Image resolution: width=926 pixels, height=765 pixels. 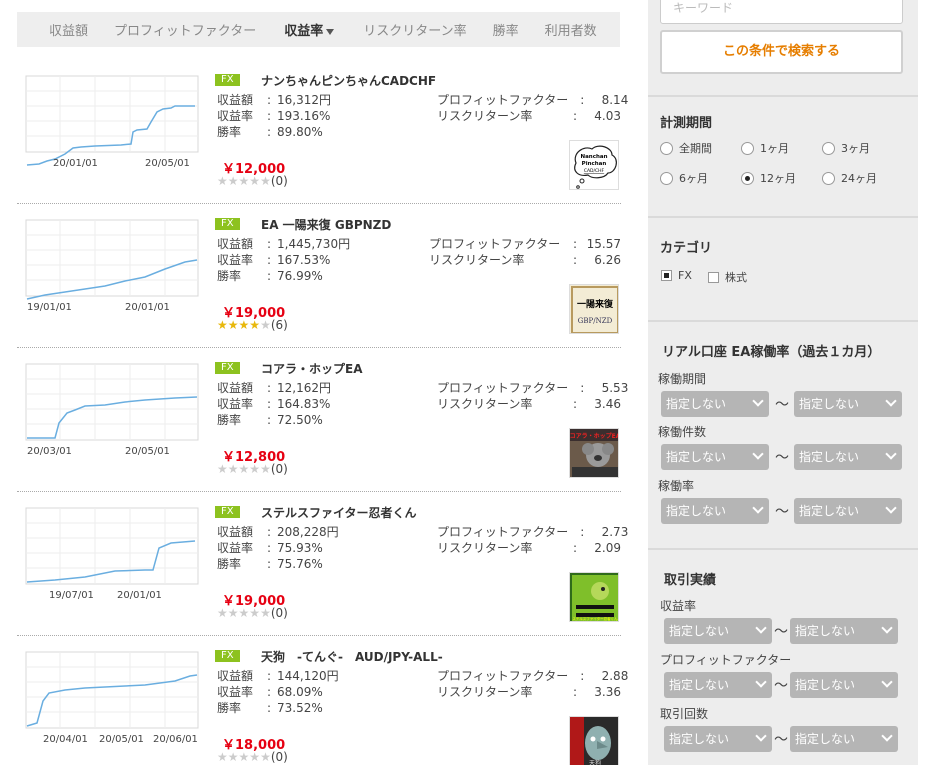 I want to click on sort-tab-win-rate: 勝率, so click(x=506, y=29).